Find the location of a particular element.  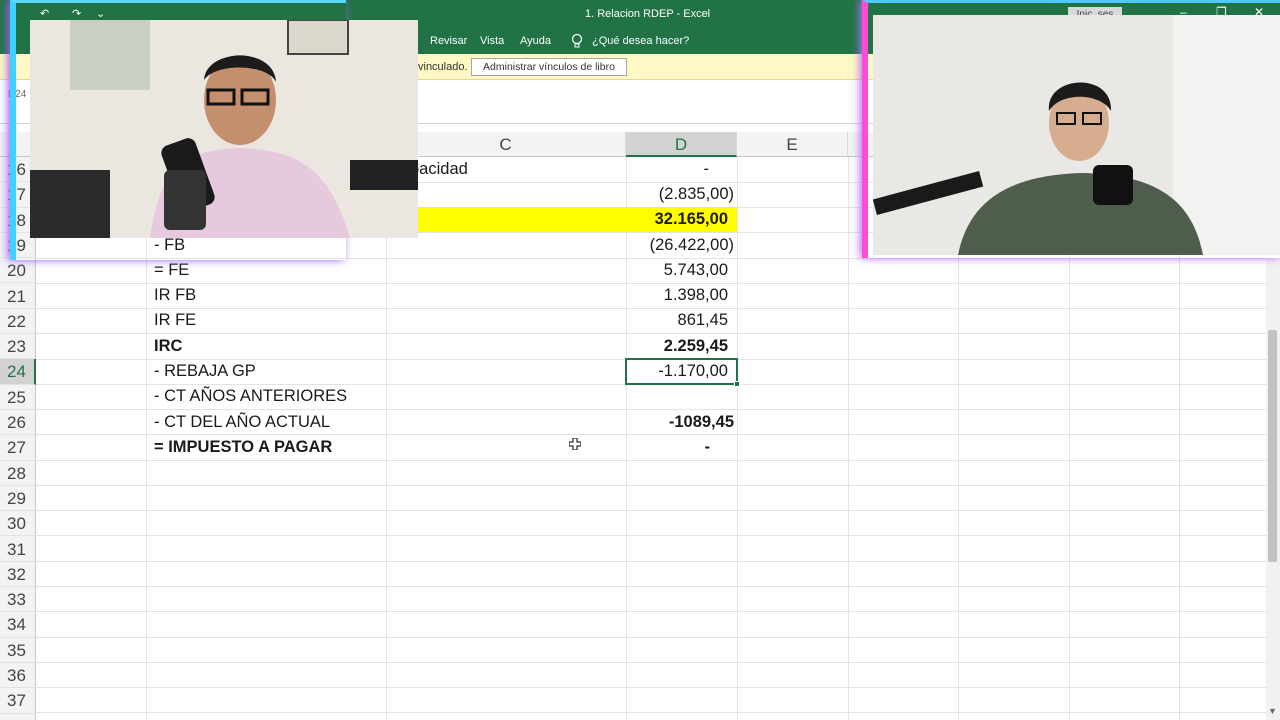

cell-b27: = IMPUESTO A PAGAR is located at coordinates (243, 447).